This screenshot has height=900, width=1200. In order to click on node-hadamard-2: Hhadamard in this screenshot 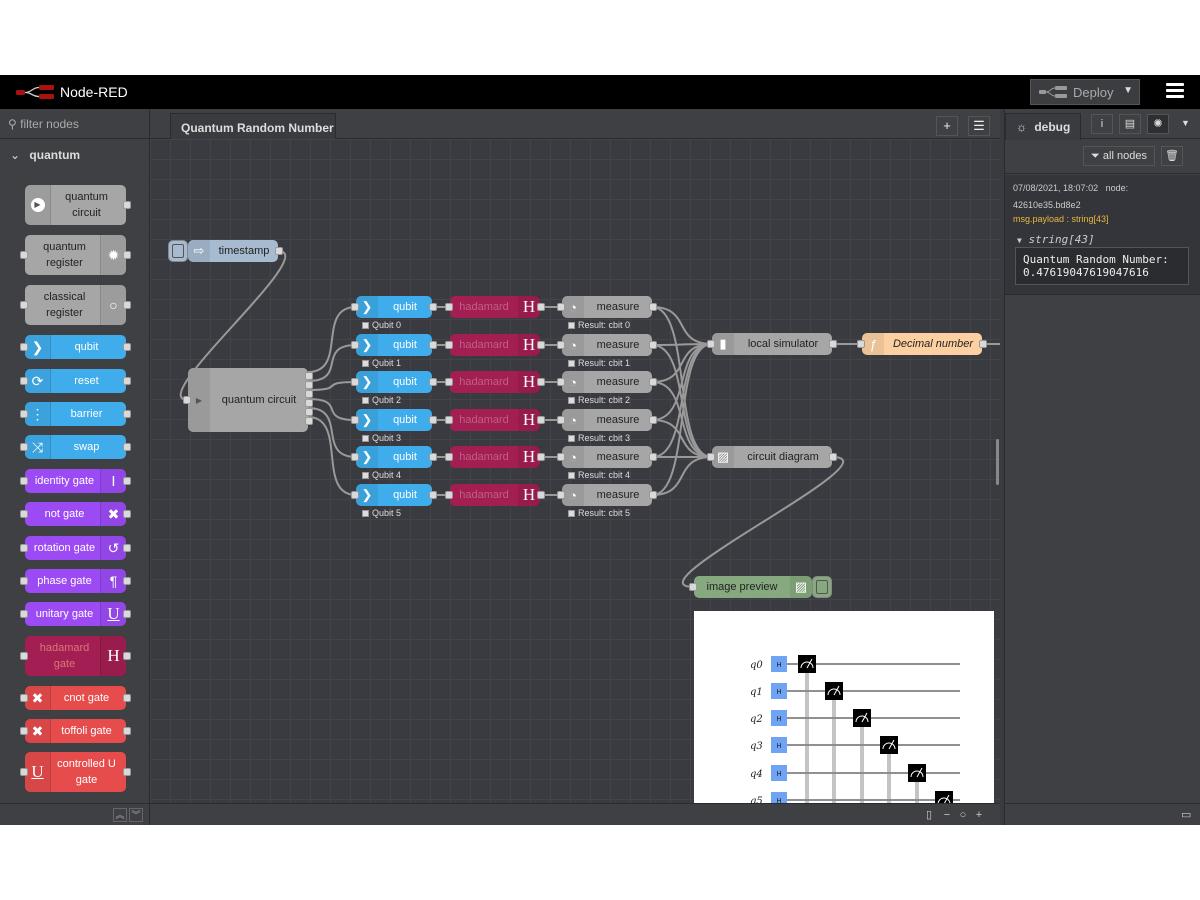, I will do `click(495, 382)`.